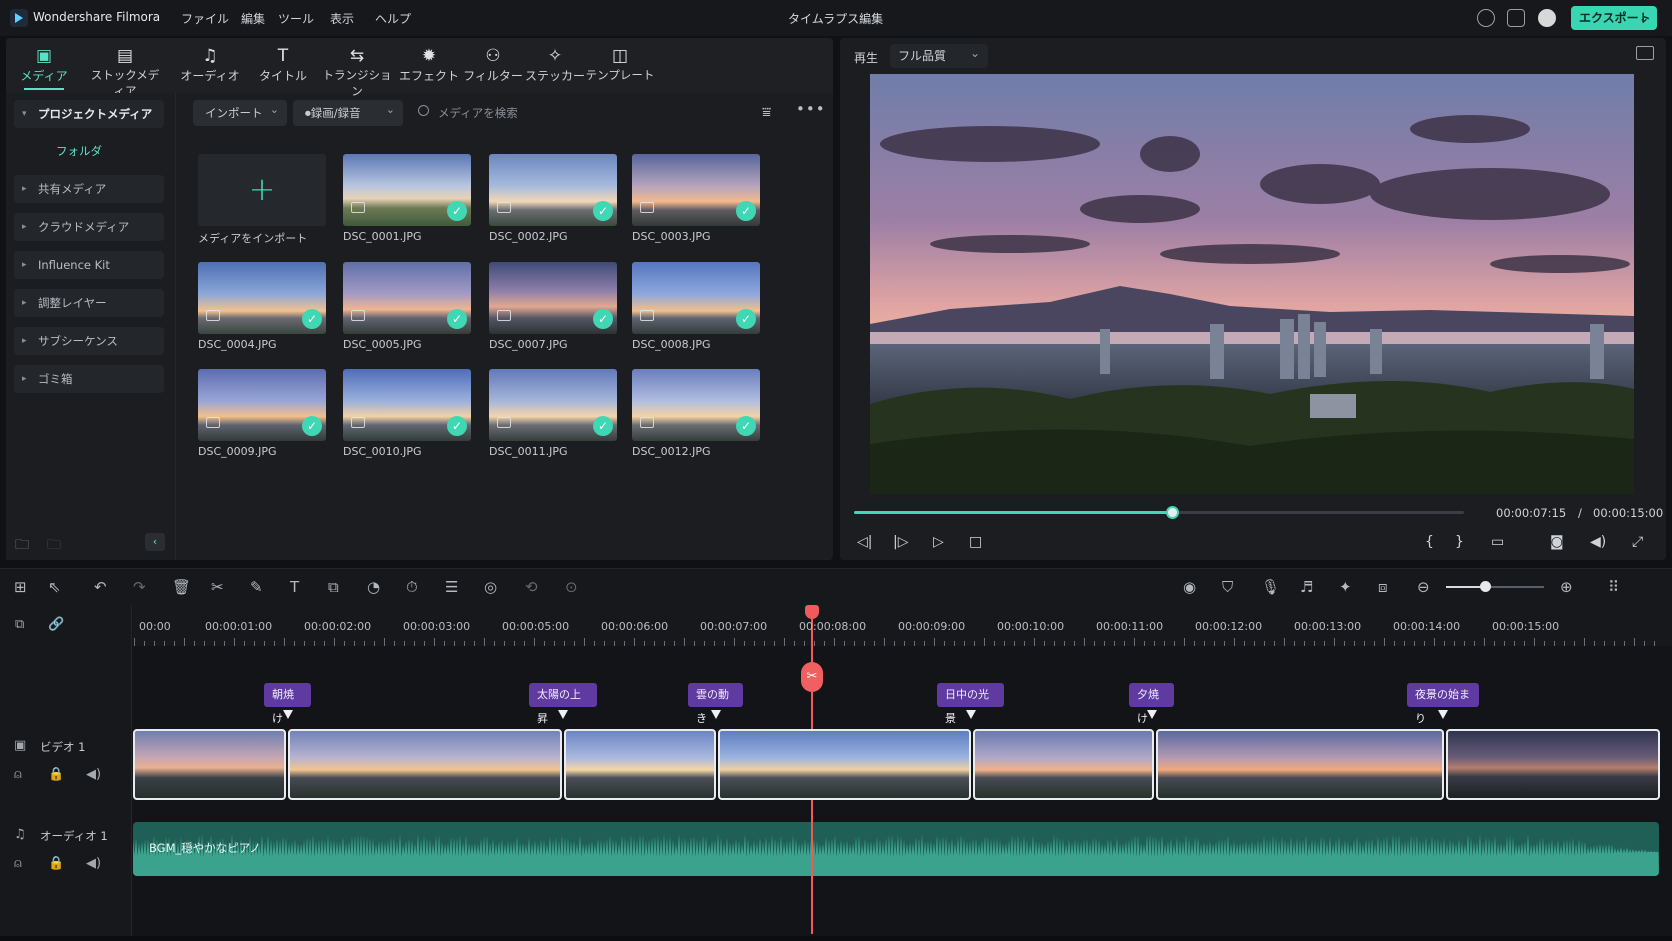 The height and width of the screenshot is (941, 1672). What do you see at coordinates (1637, 542) in the screenshot?
I see `fullscreen-icon: ⤢` at bounding box center [1637, 542].